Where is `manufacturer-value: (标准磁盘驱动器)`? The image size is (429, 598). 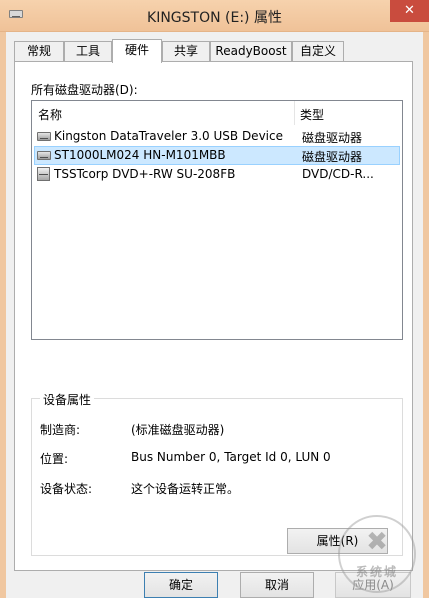
manufacturer-value: (标准磁盘驱动器) is located at coordinates (178, 430).